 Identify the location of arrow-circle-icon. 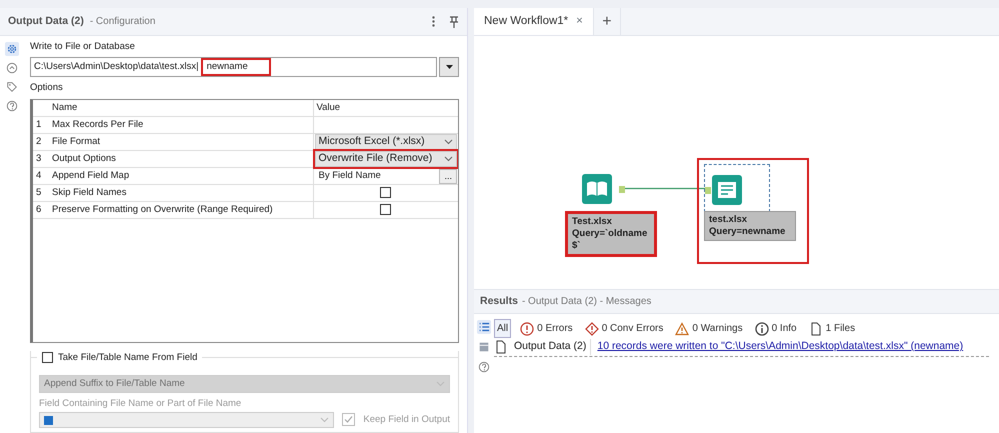
(12, 68).